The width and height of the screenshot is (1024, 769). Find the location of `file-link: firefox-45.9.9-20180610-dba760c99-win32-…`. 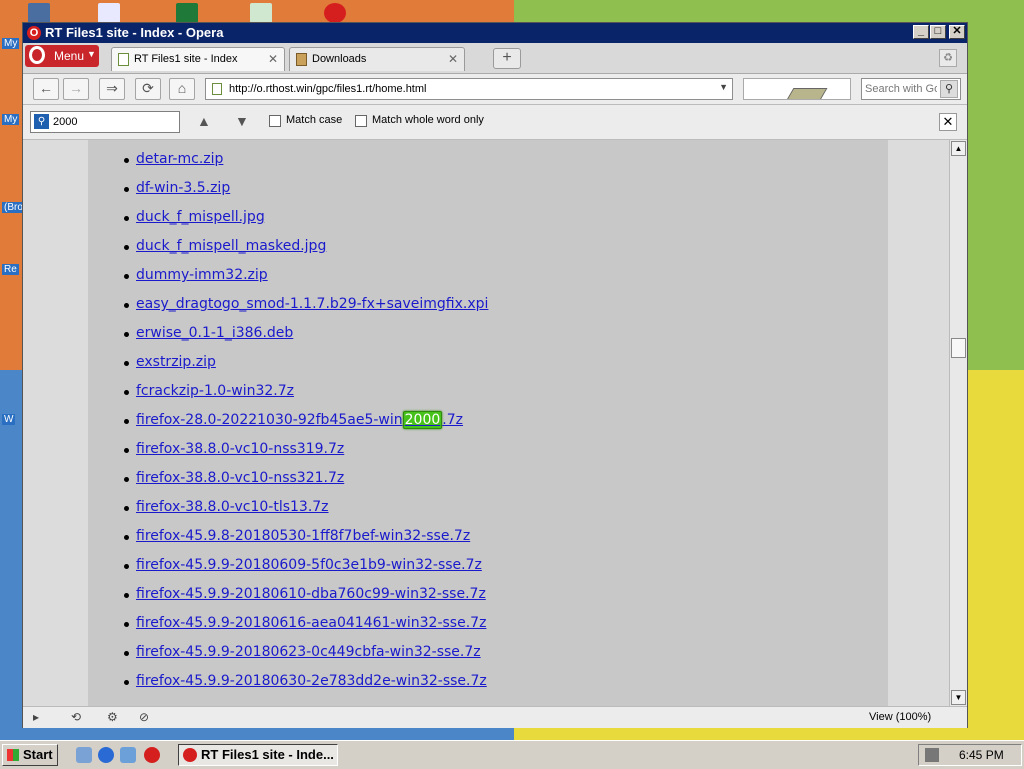

file-link: firefox-45.9.9-20180610-dba760c99-win32-… is located at coordinates (311, 594).